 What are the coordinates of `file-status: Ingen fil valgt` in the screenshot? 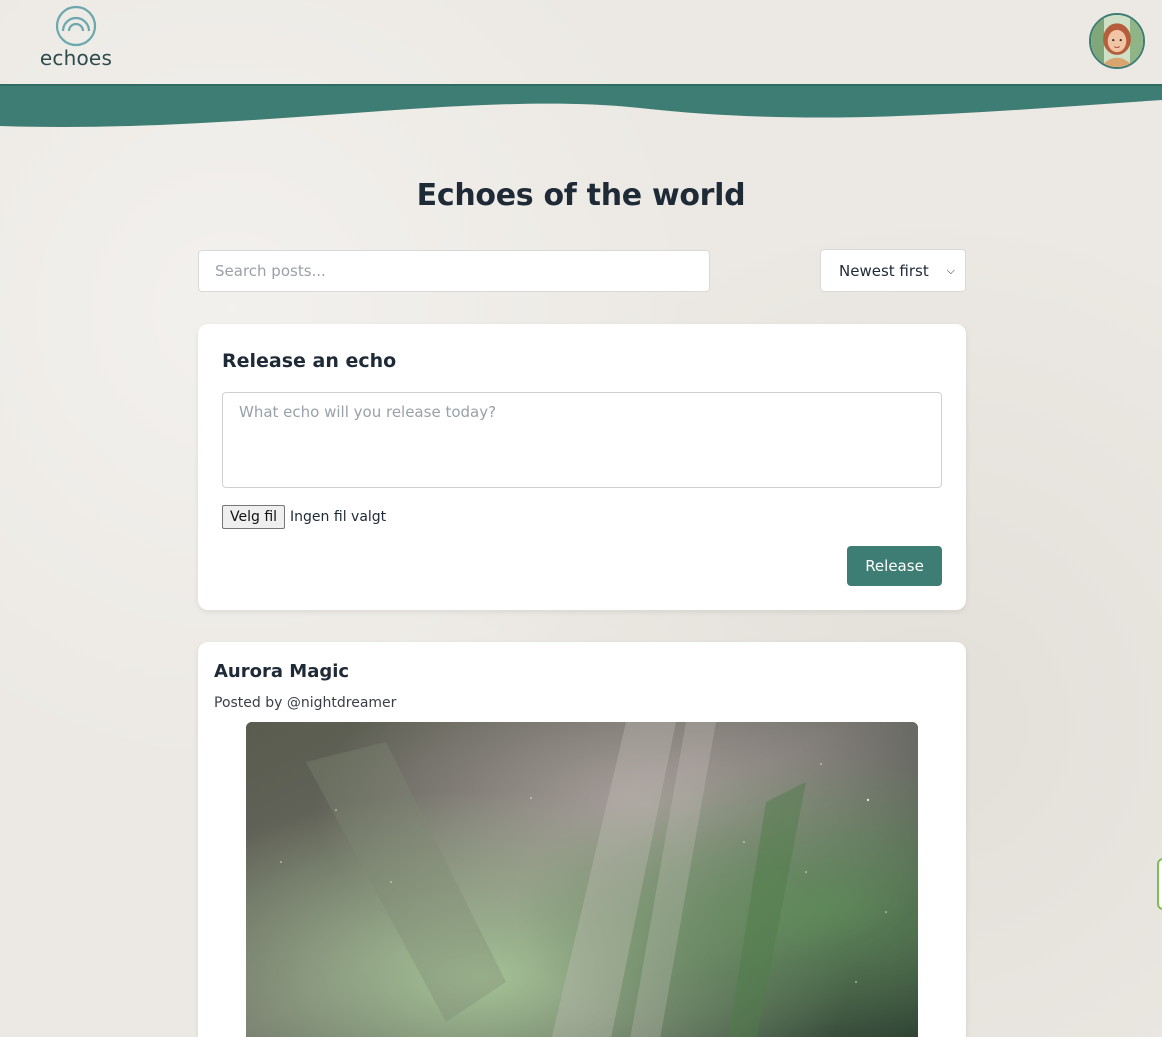 It's located at (338, 517).